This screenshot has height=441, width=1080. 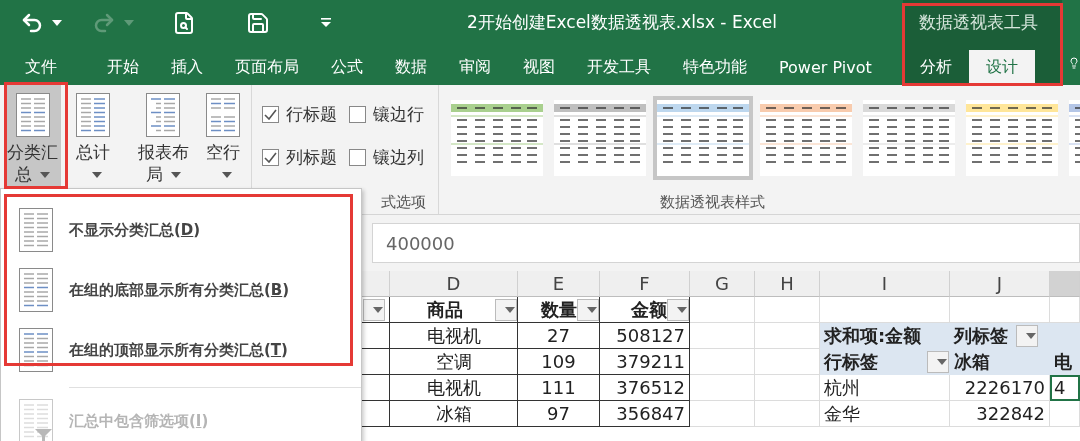 What do you see at coordinates (645, 284) in the screenshot?
I see `column-header: F` at bounding box center [645, 284].